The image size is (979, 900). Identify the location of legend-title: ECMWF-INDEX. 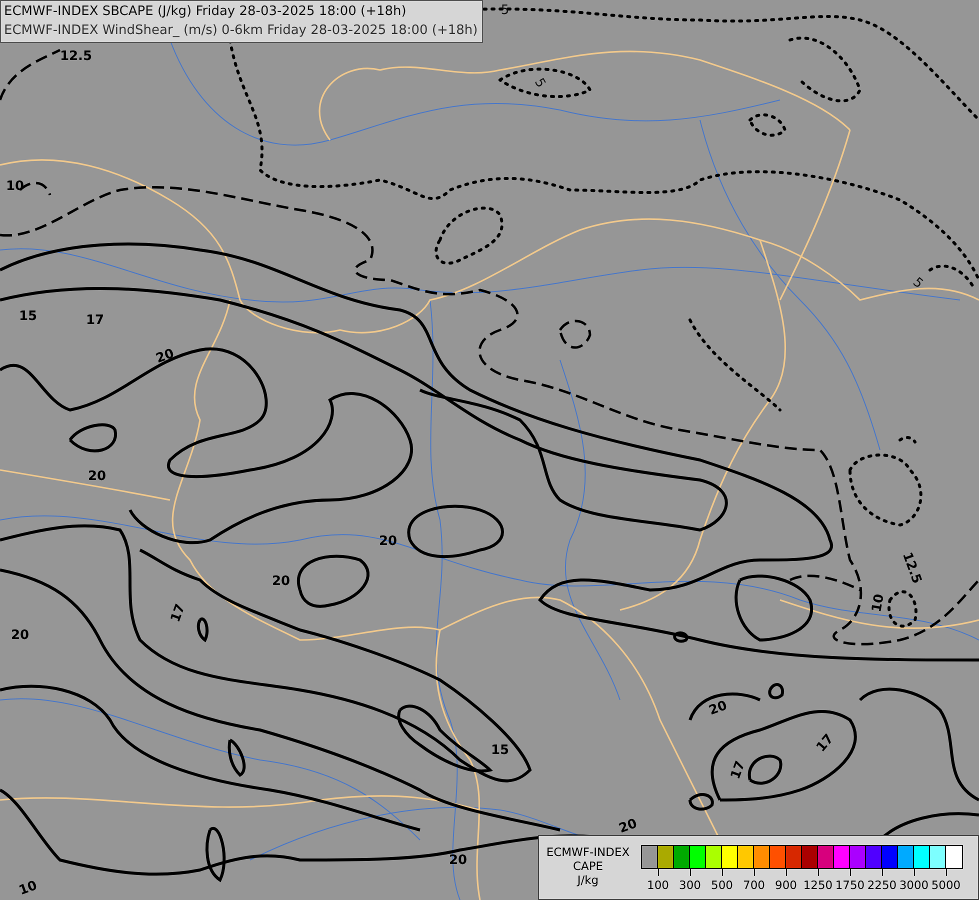
(588, 852).